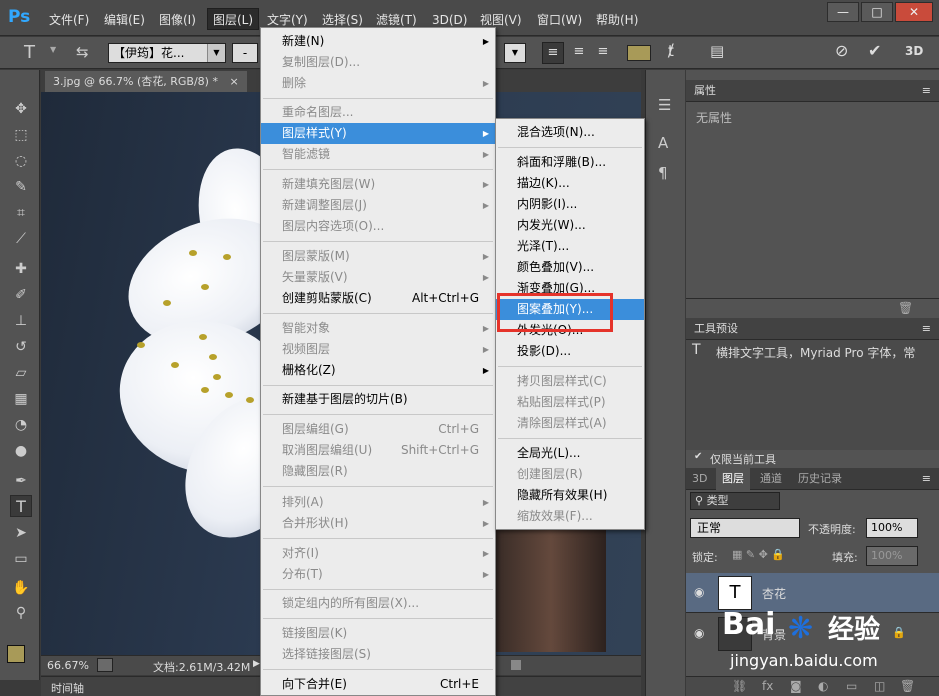 The height and width of the screenshot is (696, 939). I want to click on menu-item-ungroup-layers: 取消图层编组(U) Shift+Ctrl+G, so click(378, 450).